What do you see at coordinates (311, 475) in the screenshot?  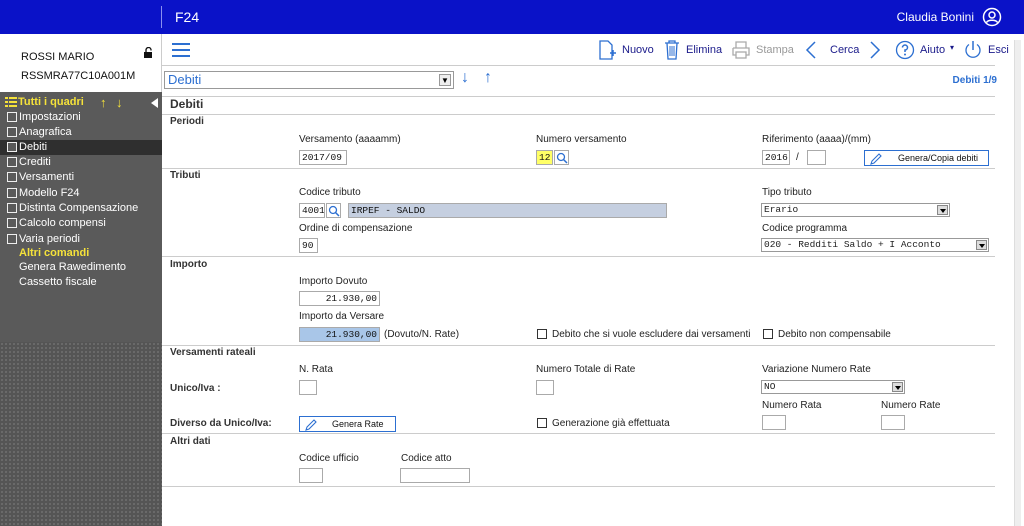 I see `codice-ufficio-field` at bounding box center [311, 475].